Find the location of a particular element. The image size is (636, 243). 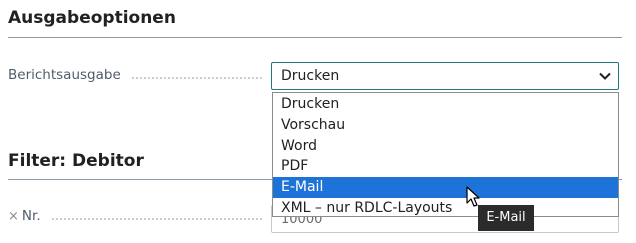

filter-field-label: × Nr. is located at coordinates (24, 216).